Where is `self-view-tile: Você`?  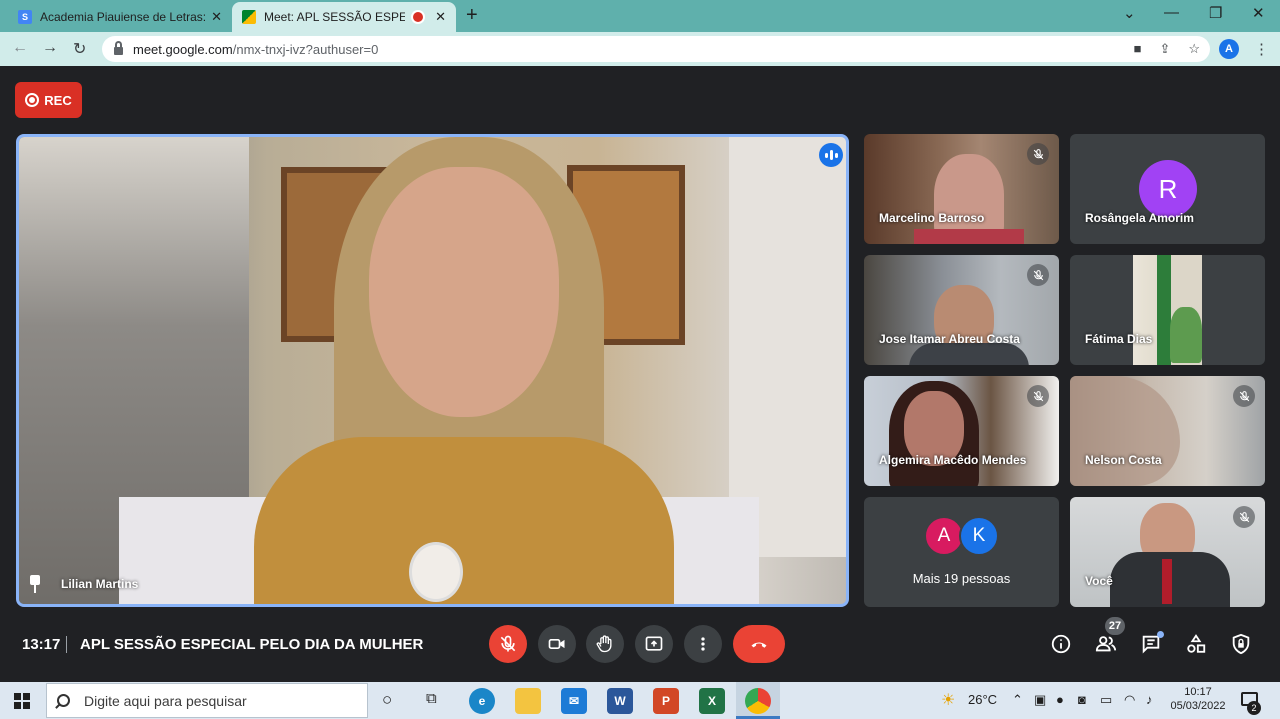 self-view-tile: Você is located at coordinates (1167, 552).